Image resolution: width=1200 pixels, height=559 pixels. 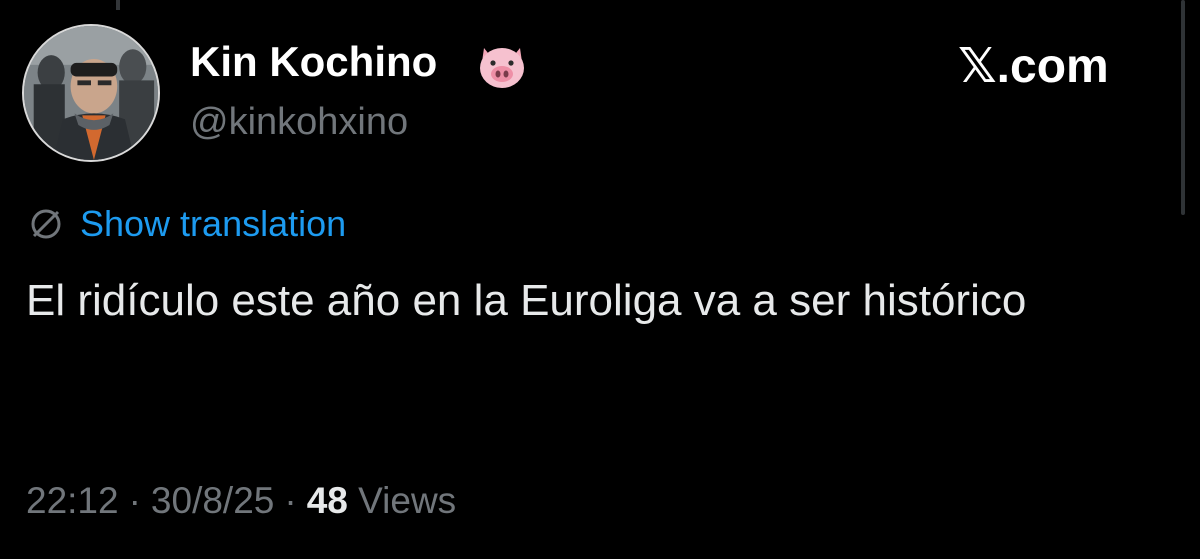 I want to click on author-display-name: Kin Kochino, so click(x=313, y=62).